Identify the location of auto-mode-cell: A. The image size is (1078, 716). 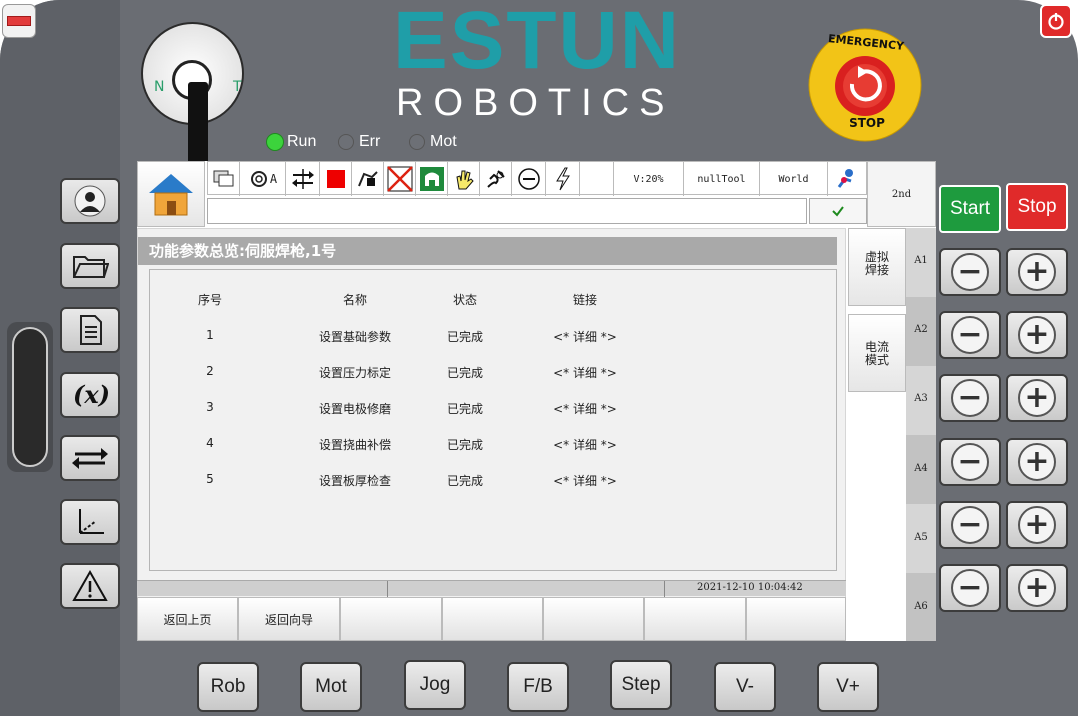
(263, 179).